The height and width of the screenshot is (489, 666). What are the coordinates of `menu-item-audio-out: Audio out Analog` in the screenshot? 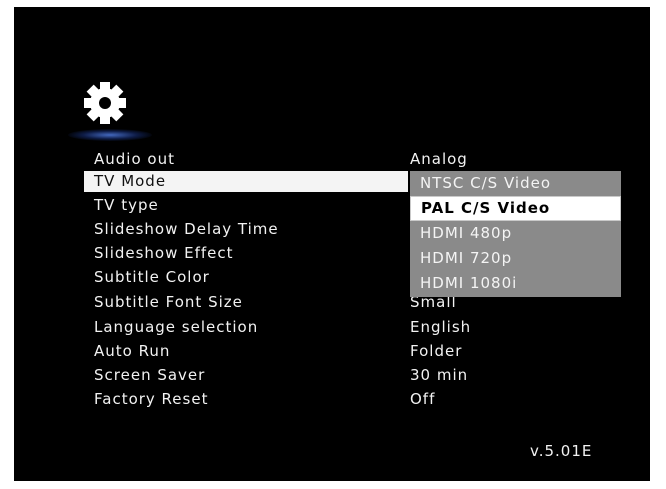 It's located at (352, 159).